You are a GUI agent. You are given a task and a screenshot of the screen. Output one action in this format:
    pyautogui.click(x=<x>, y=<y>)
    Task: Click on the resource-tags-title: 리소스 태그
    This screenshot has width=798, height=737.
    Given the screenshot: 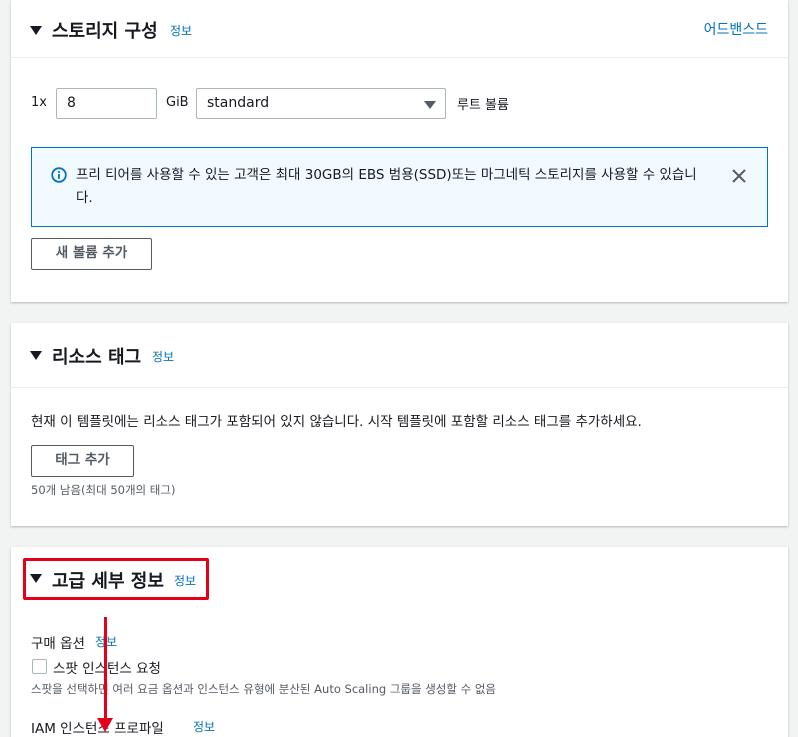 What is the action you would take?
    pyautogui.click(x=97, y=357)
    